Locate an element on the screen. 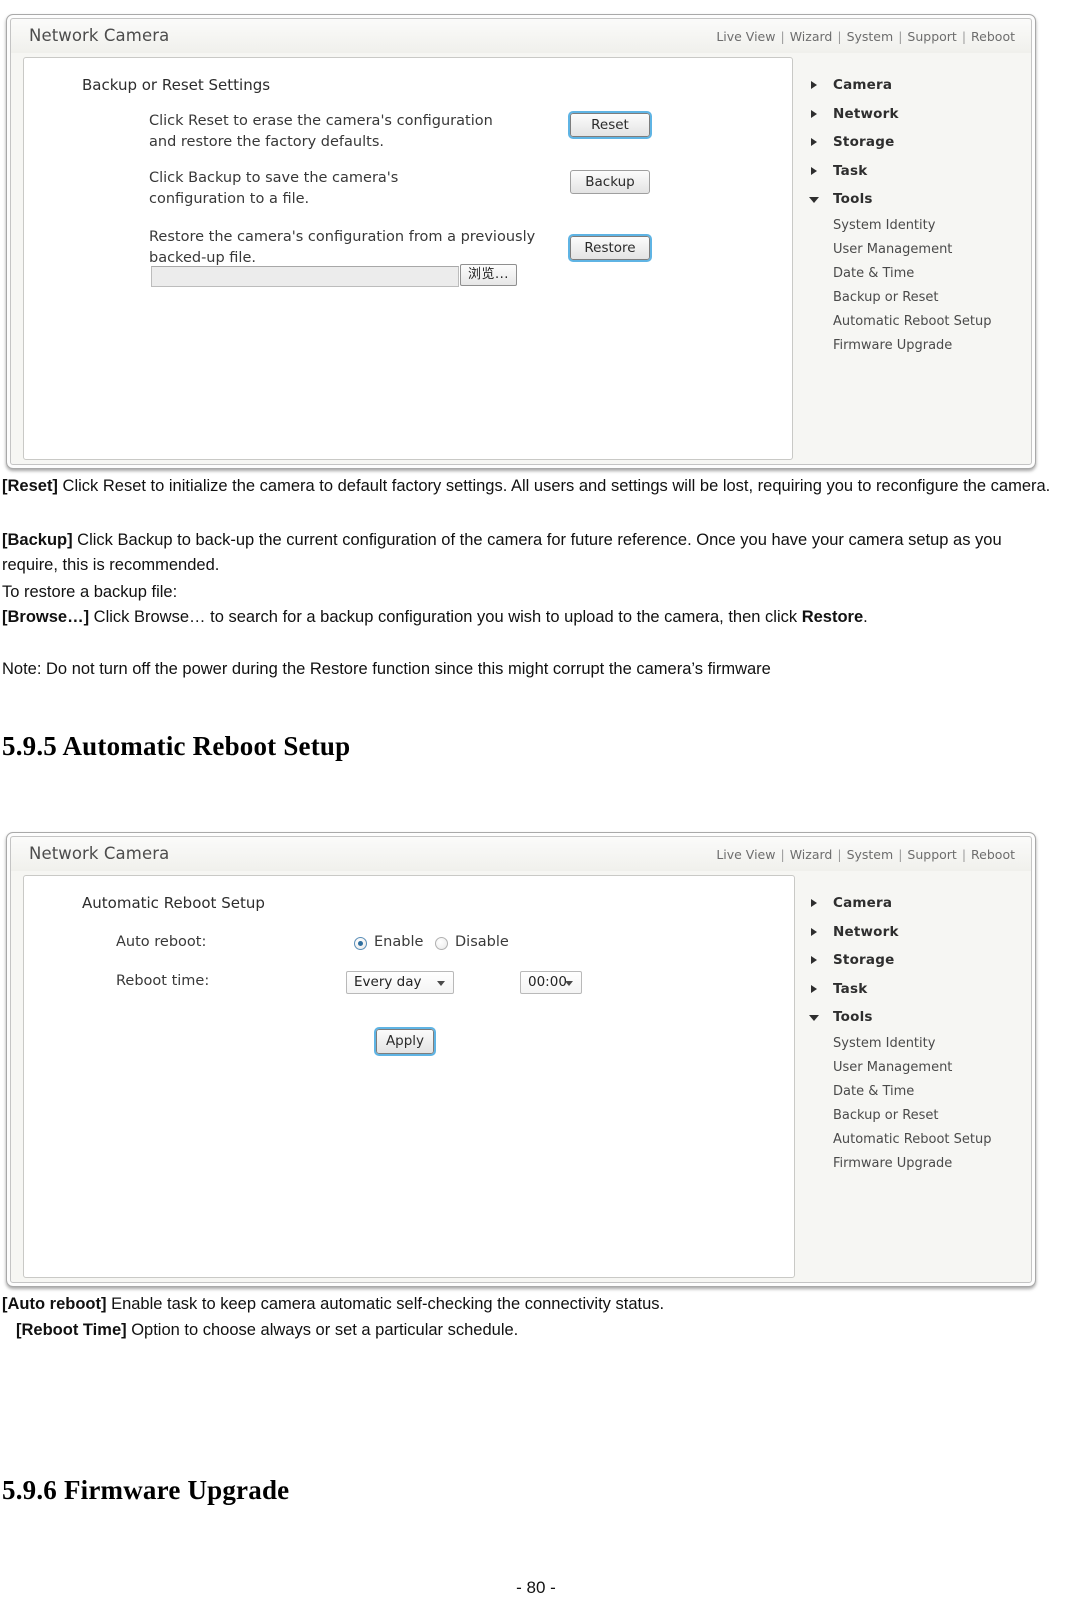  restore-button: Restore is located at coordinates (610, 248).